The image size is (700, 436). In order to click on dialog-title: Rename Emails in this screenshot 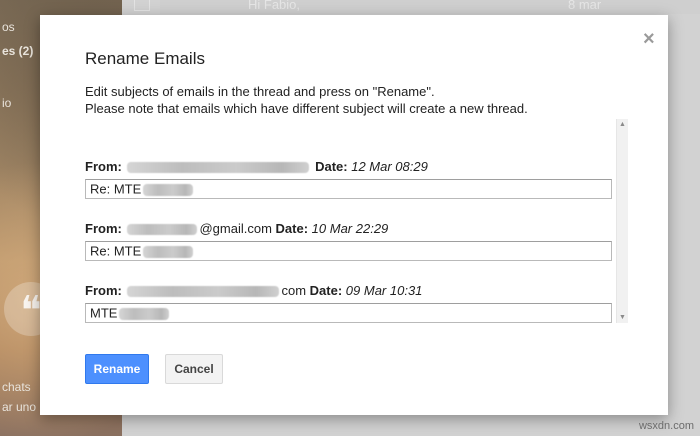, I will do `click(145, 58)`.